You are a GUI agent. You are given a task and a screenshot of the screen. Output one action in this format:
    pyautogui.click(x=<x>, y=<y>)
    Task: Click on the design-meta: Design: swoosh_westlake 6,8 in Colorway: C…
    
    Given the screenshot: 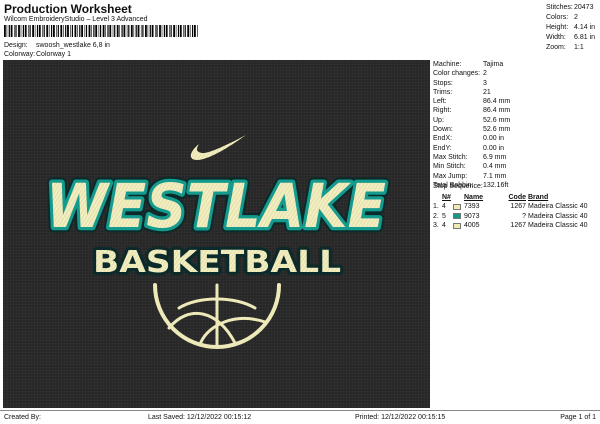 What is the action you would take?
    pyautogui.click(x=57, y=50)
    